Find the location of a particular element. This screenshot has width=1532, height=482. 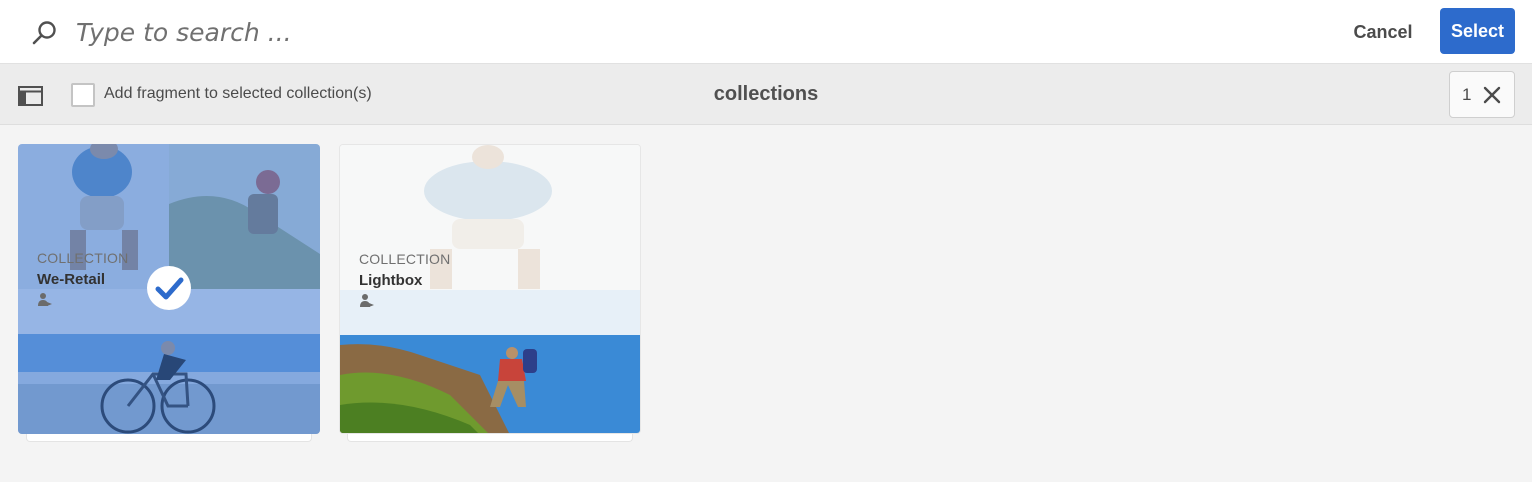

add-to-collection-checkbox is located at coordinates (83, 95).